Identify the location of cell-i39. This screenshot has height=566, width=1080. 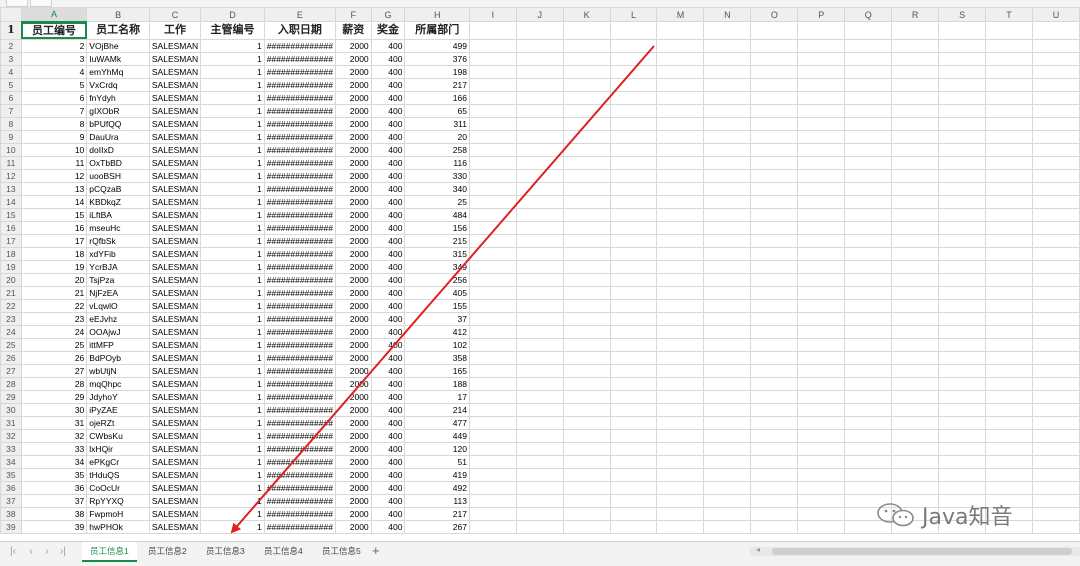
(492, 526).